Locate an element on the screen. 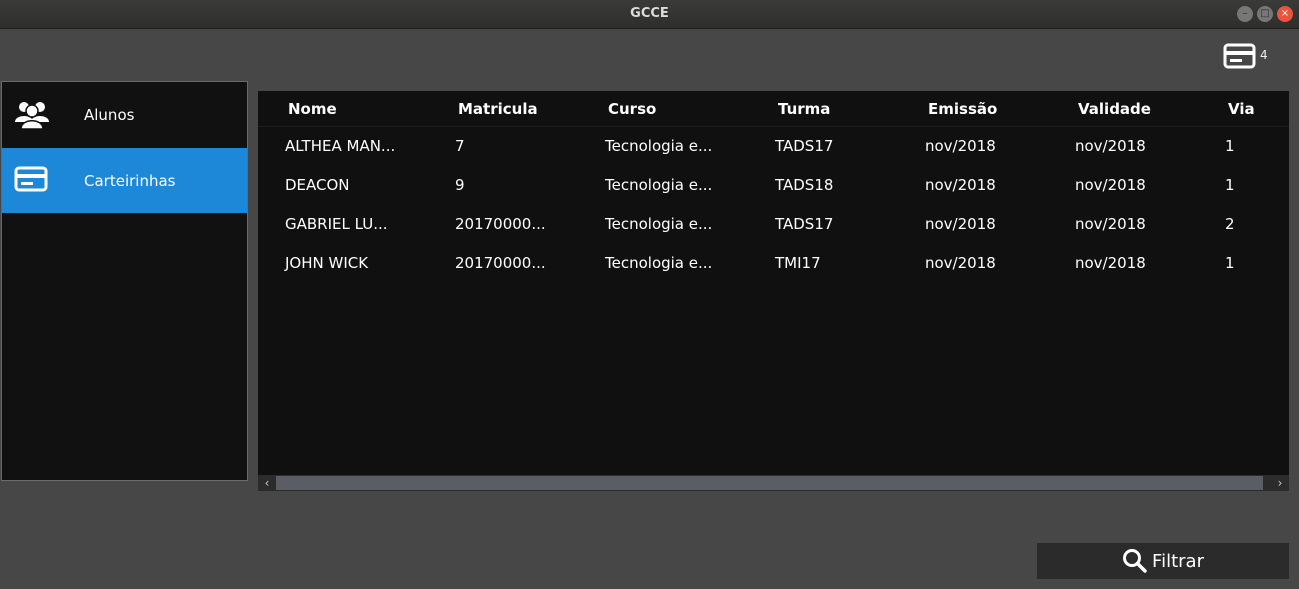  minimize-button: – is located at coordinates (1245, 14).